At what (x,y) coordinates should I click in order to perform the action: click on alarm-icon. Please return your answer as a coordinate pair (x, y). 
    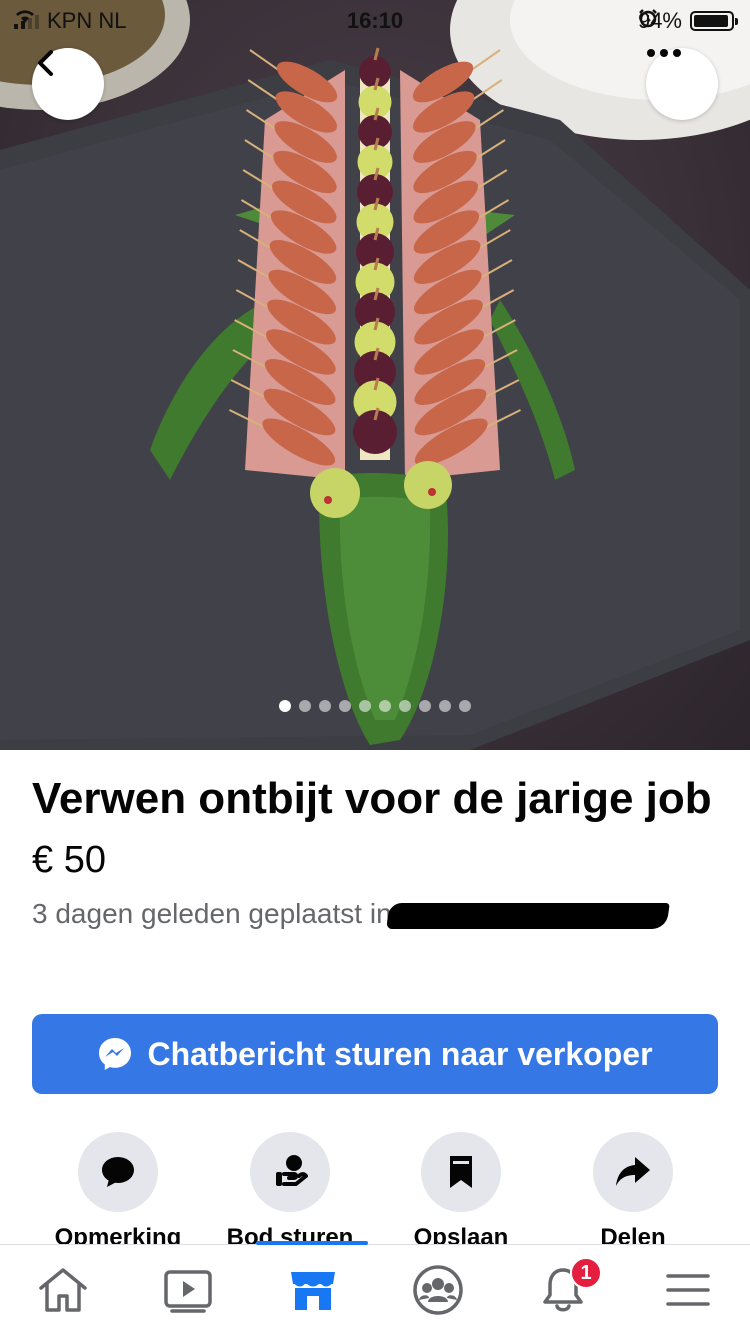
    Looking at the image, I should click on (648, 18).